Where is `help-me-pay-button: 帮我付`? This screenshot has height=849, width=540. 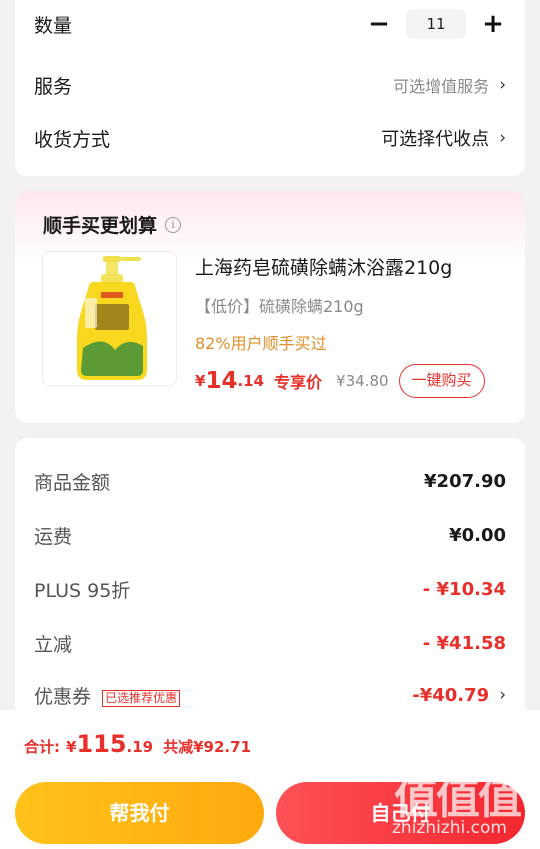 help-me-pay-button: 帮我付 is located at coordinates (139, 813).